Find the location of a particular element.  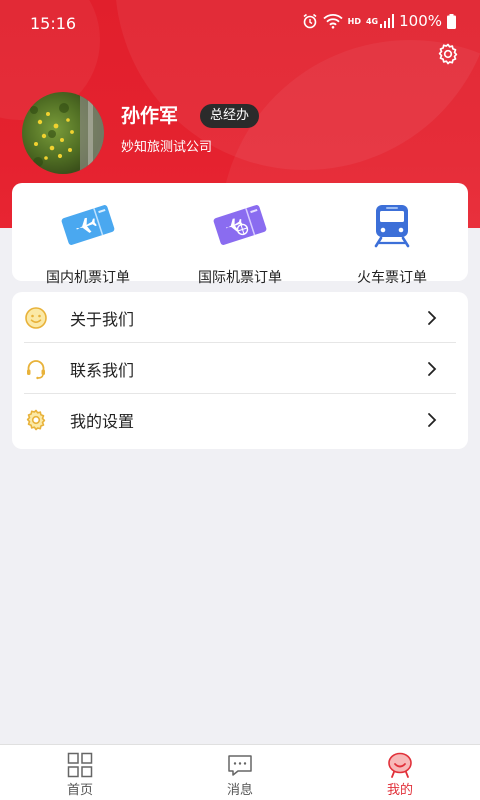

bottom-tab-bar: 首页 消息 我的 is located at coordinates (240, 772).